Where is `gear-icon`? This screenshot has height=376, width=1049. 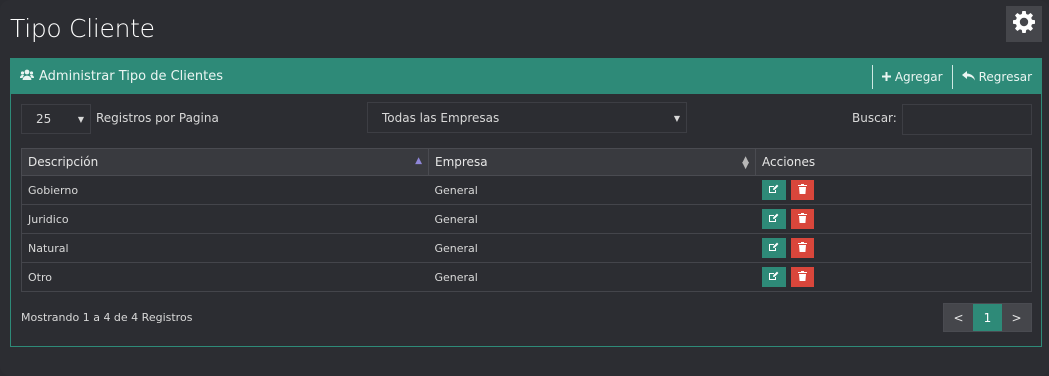
gear-icon is located at coordinates (1024, 24).